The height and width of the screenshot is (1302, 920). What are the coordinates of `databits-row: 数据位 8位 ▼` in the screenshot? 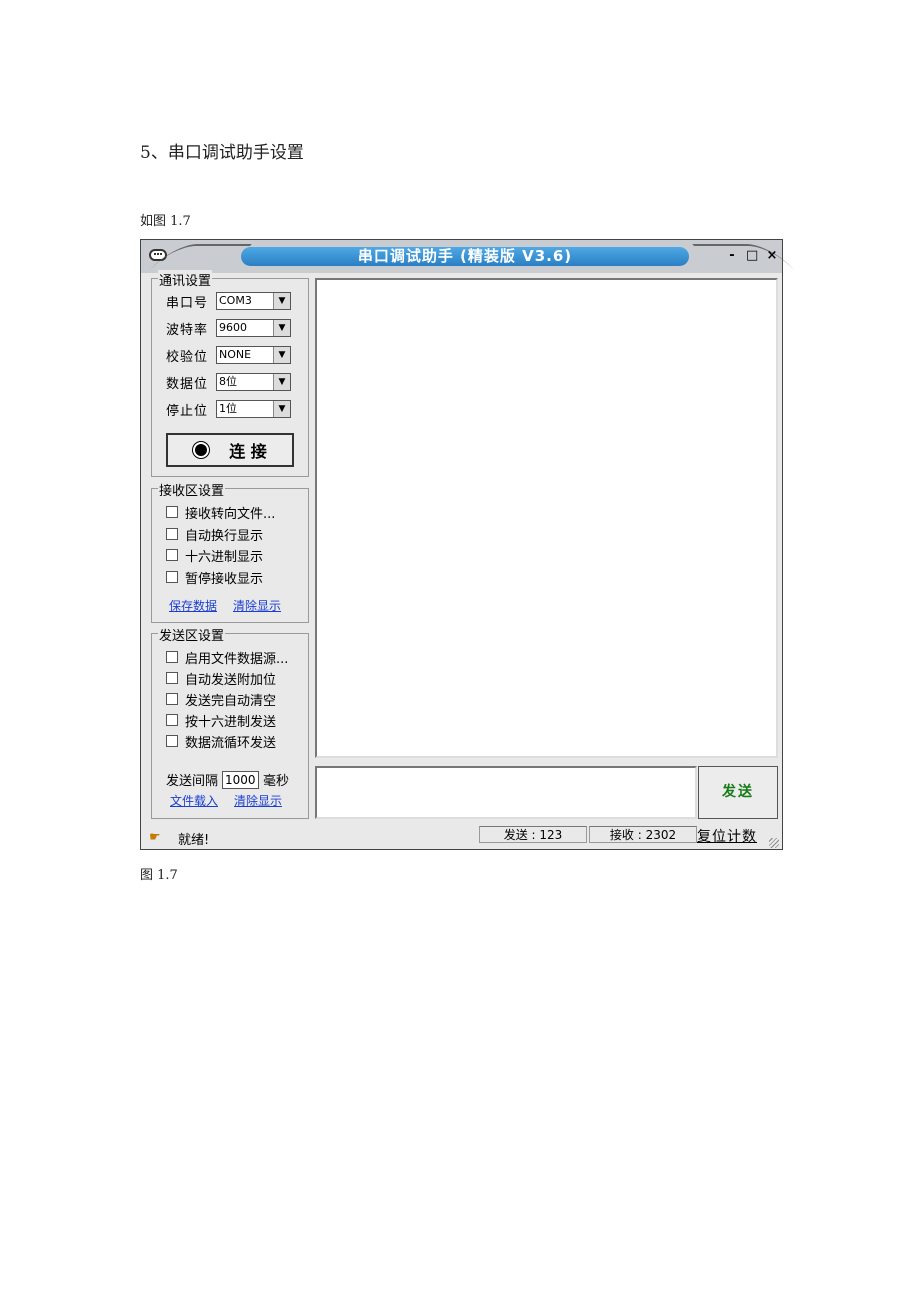 It's located at (228, 382).